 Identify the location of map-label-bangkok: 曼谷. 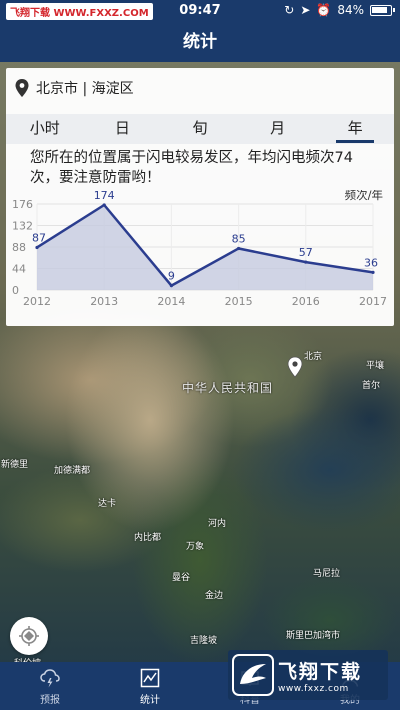
(181, 578).